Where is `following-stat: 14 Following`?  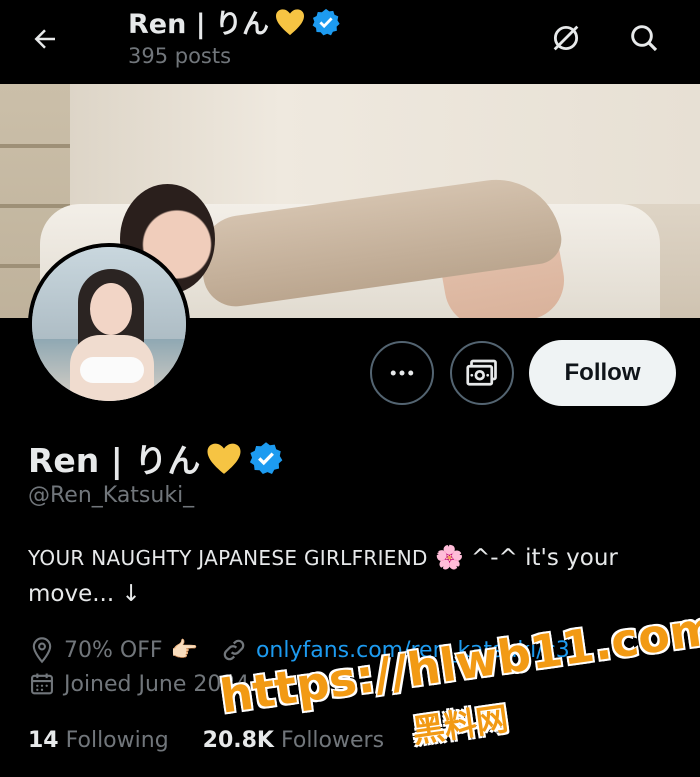 following-stat: 14 Following is located at coordinates (98, 740).